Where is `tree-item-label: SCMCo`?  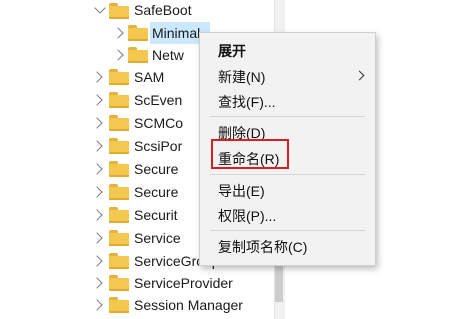
tree-item-label: SCMCo is located at coordinates (159, 123).